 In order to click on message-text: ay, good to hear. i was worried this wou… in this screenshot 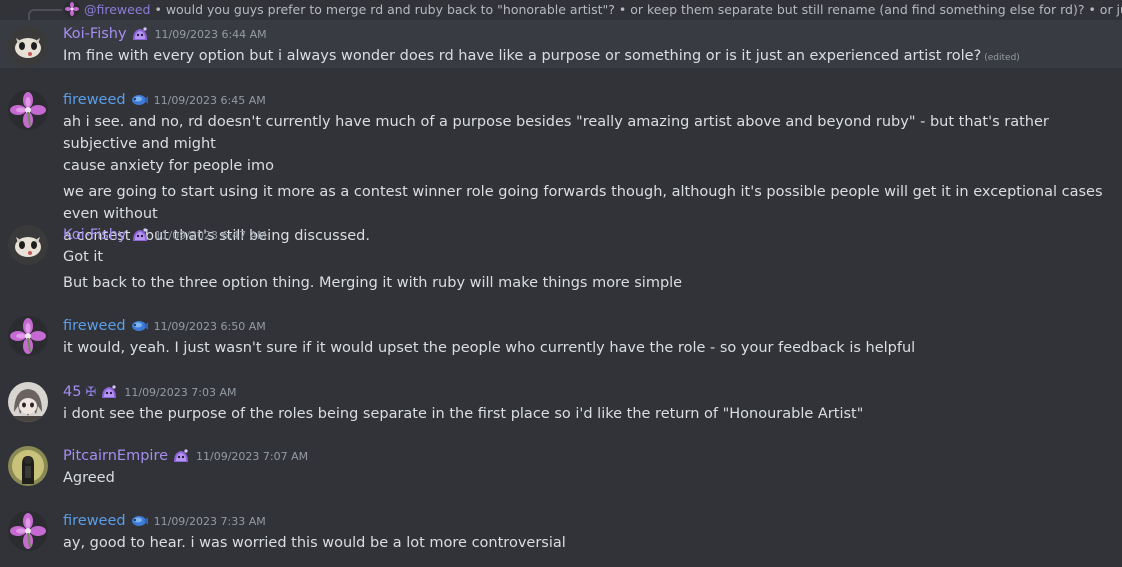, I will do `click(314, 543)`.